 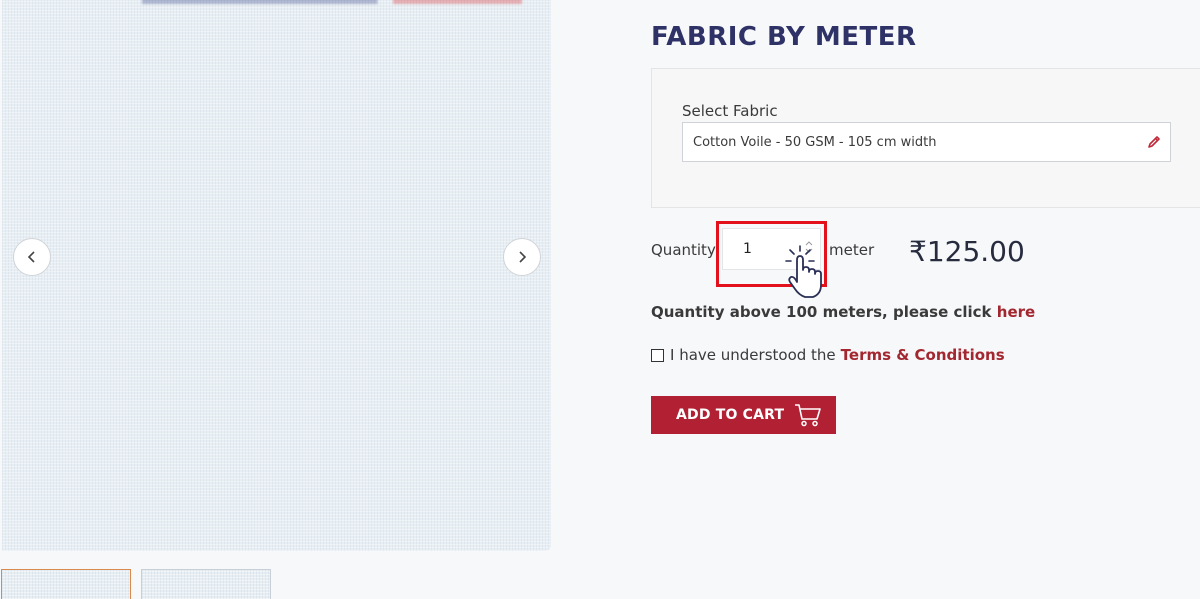 What do you see at coordinates (683, 250) in the screenshot?
I see `quantity-label: Quantity` at bounding box center [683, 250].